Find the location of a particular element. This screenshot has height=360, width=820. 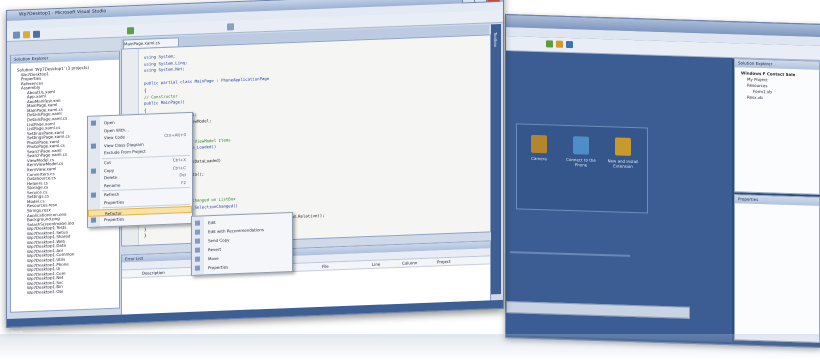

menu-item-shortcut: F2 is located at coordinates (183, 182).